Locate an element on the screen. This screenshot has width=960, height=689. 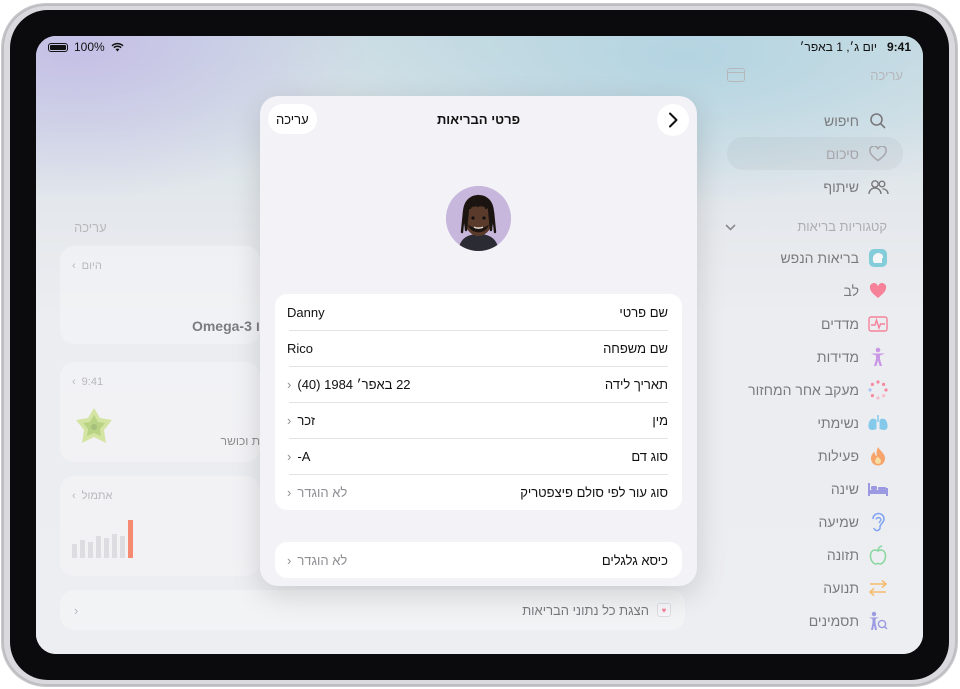
row-fitzpatrick-skin-type: סוג עור לפי סולם פיצפטריק לא הוגדר ‹ is located at coordinates (478, 492).